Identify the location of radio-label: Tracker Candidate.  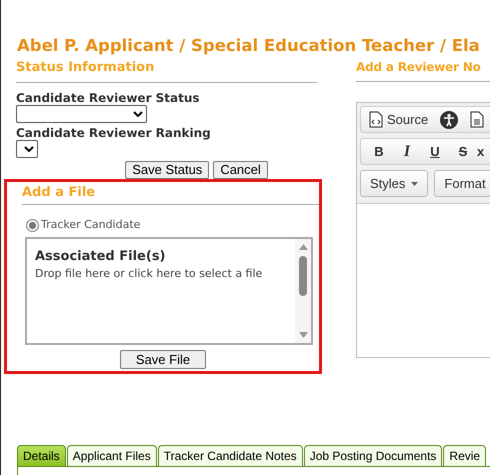
(90, 225).